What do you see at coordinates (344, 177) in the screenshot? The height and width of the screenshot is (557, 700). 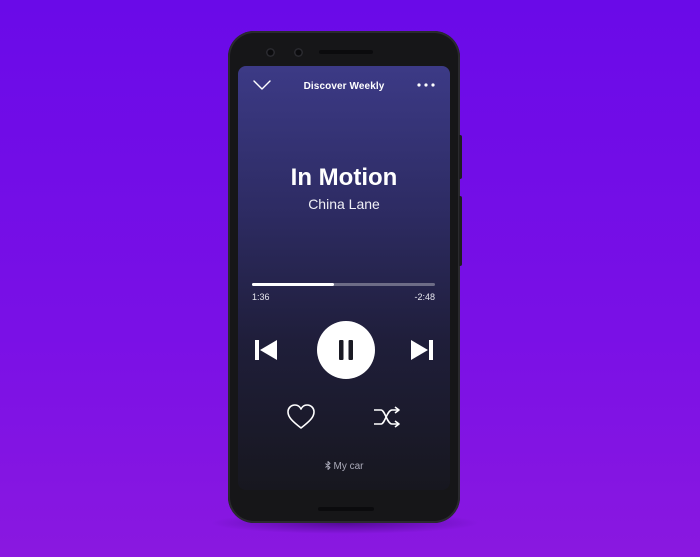 I see `song-title: In Motion` at bounding box center [344, 177].